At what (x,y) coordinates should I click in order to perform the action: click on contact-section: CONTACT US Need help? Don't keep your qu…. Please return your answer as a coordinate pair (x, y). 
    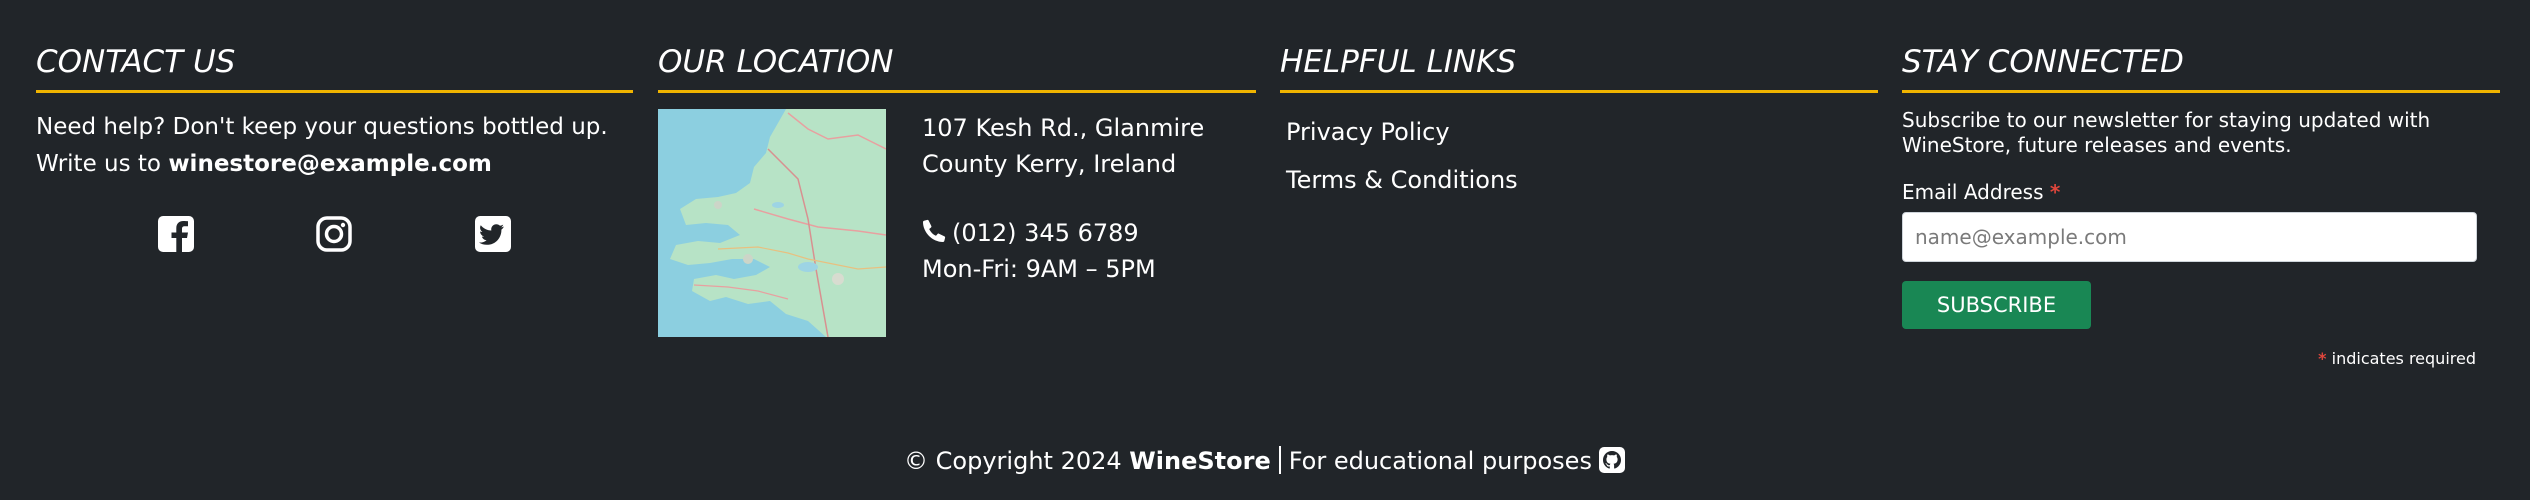
    Looking at the image, I should click on (334, 148).